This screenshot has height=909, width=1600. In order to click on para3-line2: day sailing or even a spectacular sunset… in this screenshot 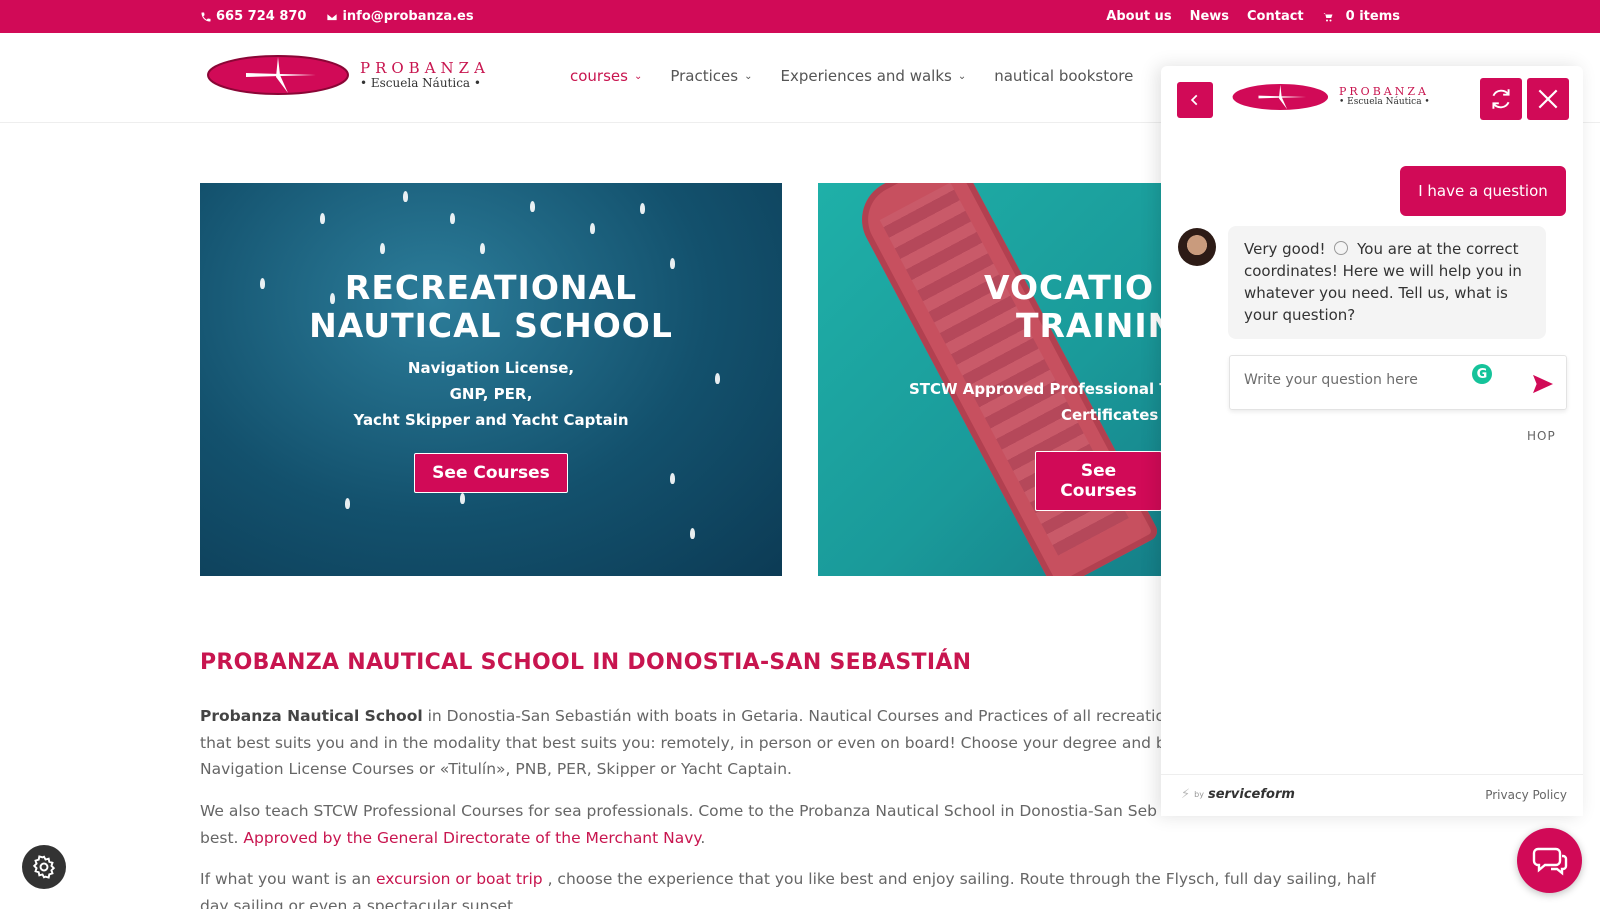, I will do `click(359, 902)`.